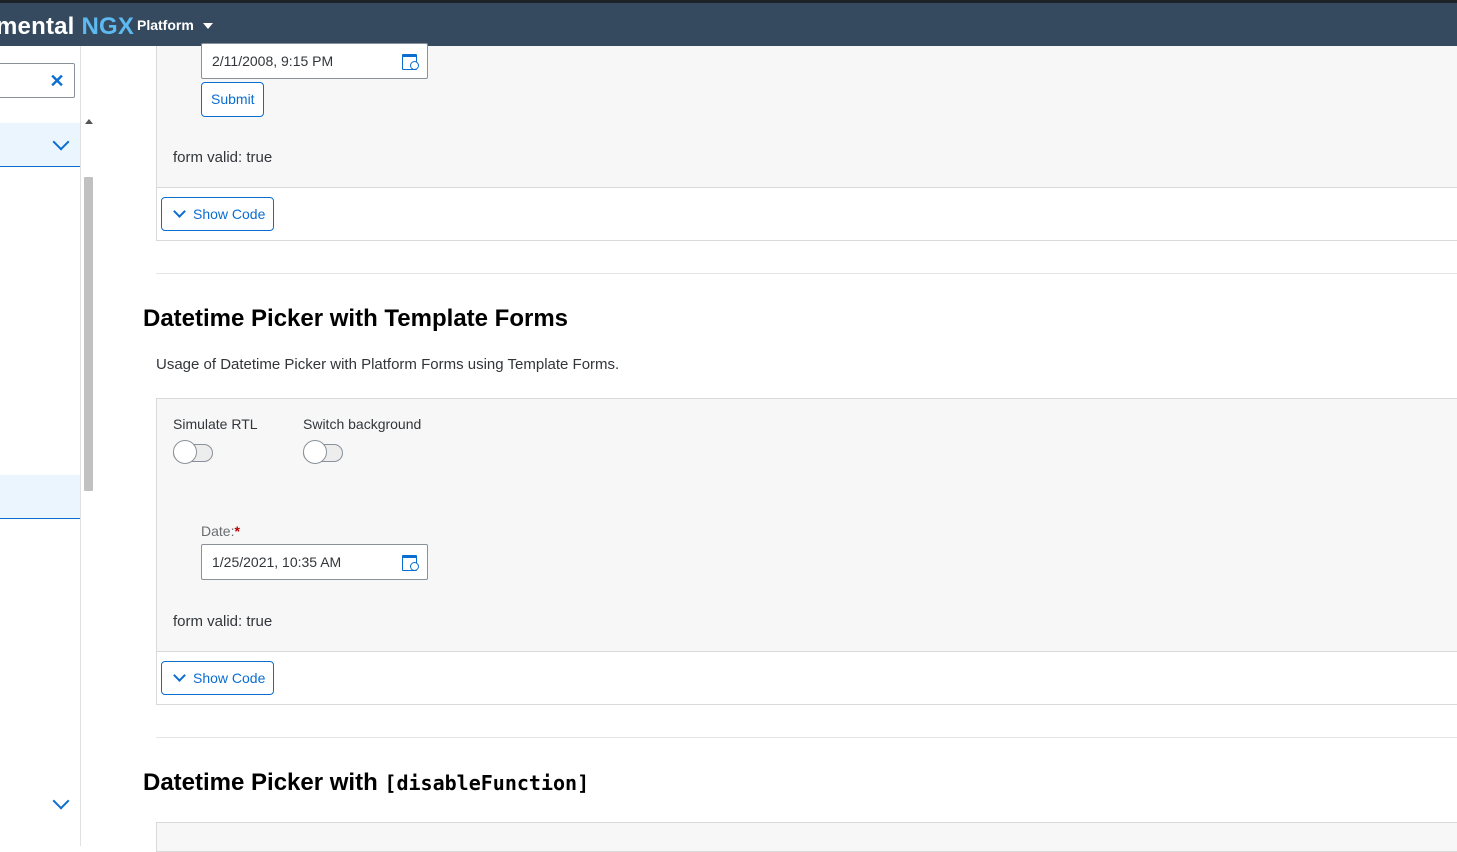 Image resolution: width=1457 pixels, height=852 pixels. I want to click on example-card, so click(806, 837).